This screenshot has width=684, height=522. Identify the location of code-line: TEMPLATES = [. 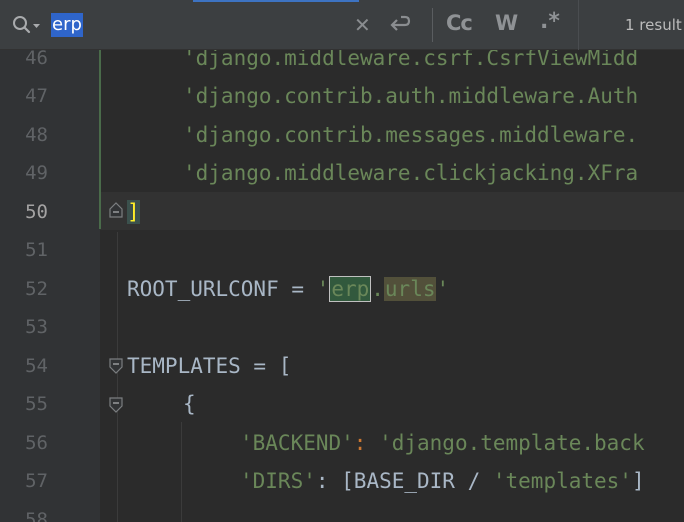
(209, 366).